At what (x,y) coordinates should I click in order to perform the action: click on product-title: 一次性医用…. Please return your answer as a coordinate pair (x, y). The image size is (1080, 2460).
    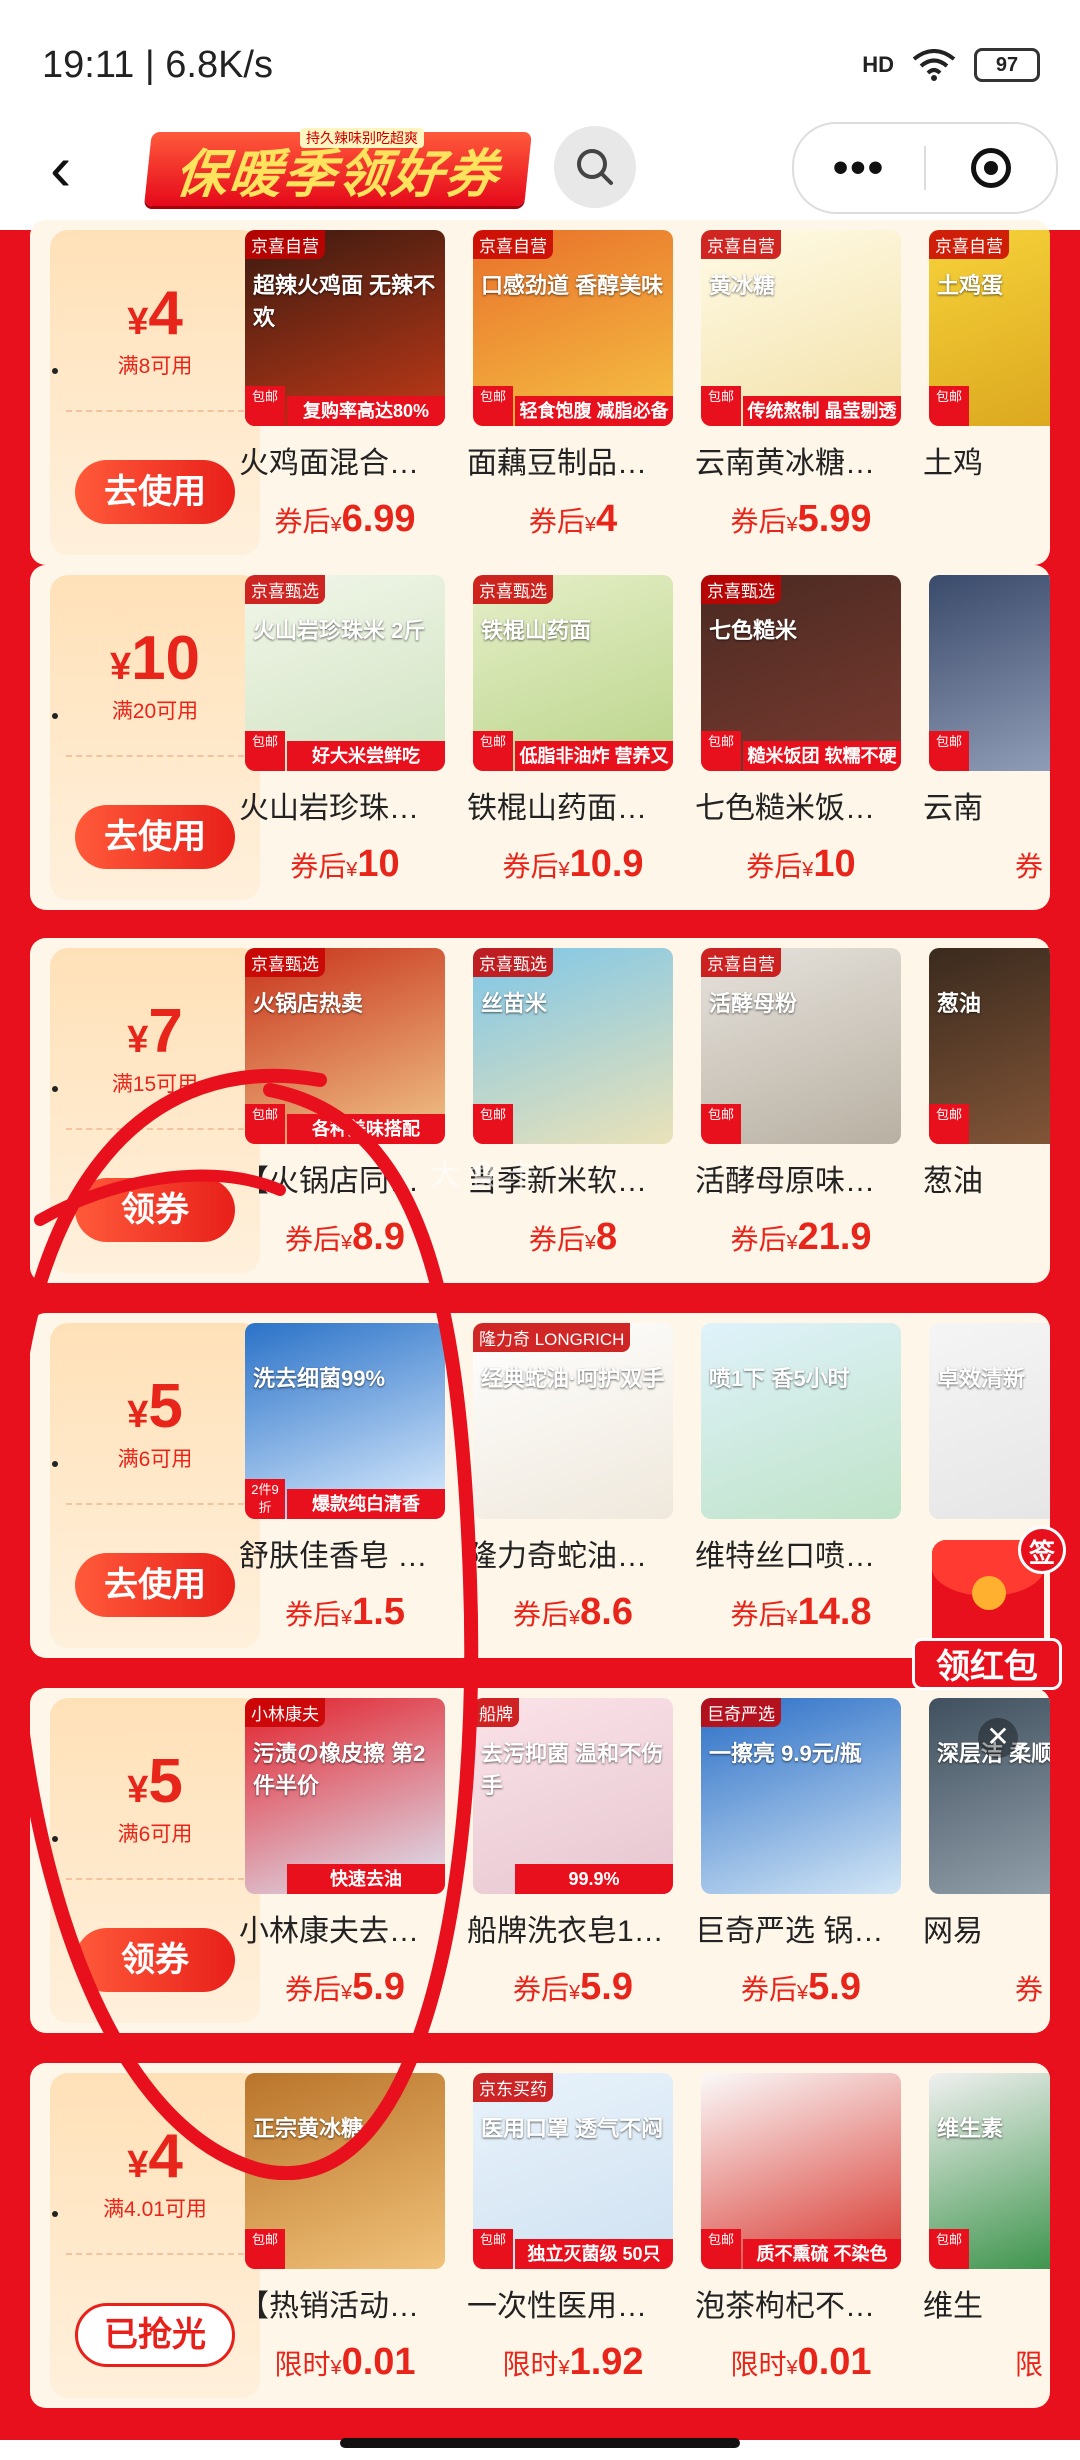
    Looking at the image, I should click on (557, 2306).